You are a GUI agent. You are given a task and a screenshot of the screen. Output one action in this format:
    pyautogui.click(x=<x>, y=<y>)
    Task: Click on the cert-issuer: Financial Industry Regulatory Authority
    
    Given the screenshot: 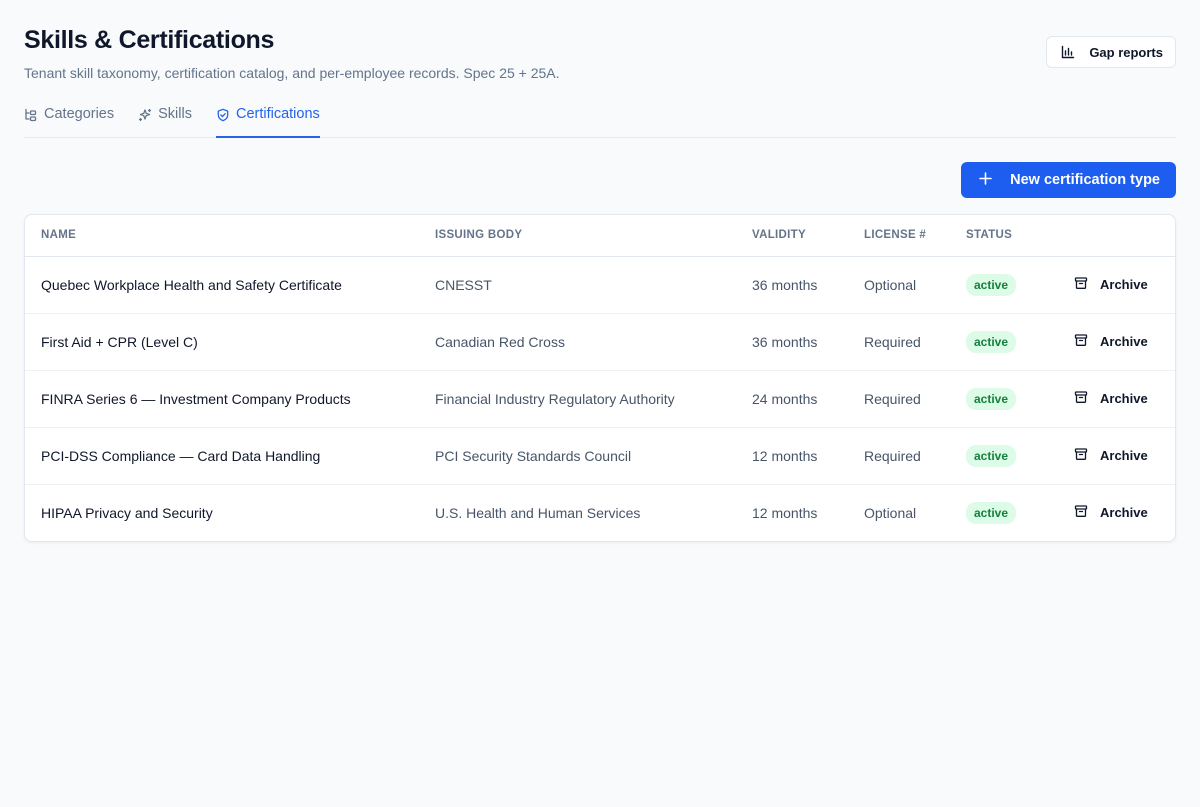 What is the action you would take?
    pyautogui.click(x=577, y=399)
    